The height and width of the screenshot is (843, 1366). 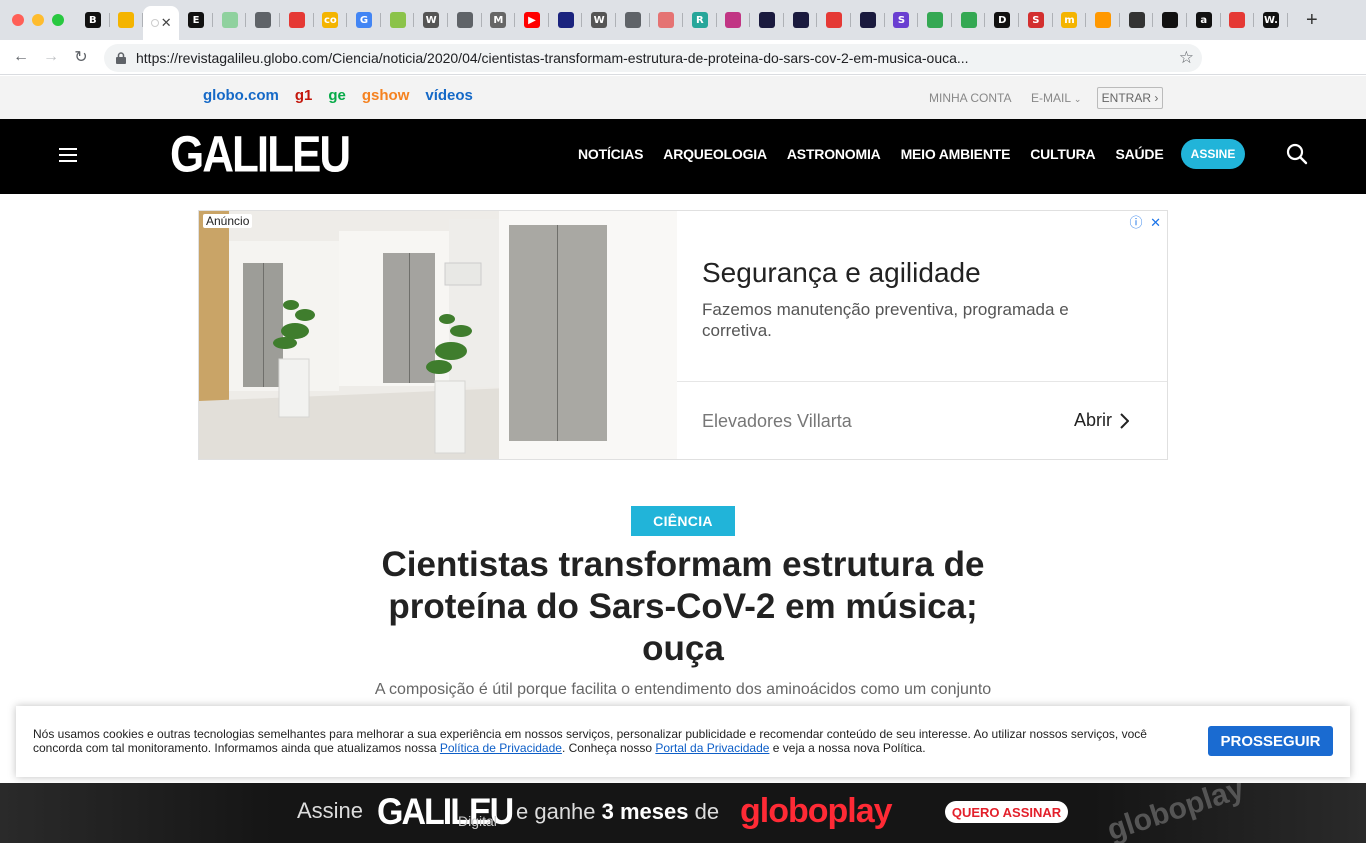 I want to click on ad-choices: ⓘ ✕, so click(x=1145, y=221).